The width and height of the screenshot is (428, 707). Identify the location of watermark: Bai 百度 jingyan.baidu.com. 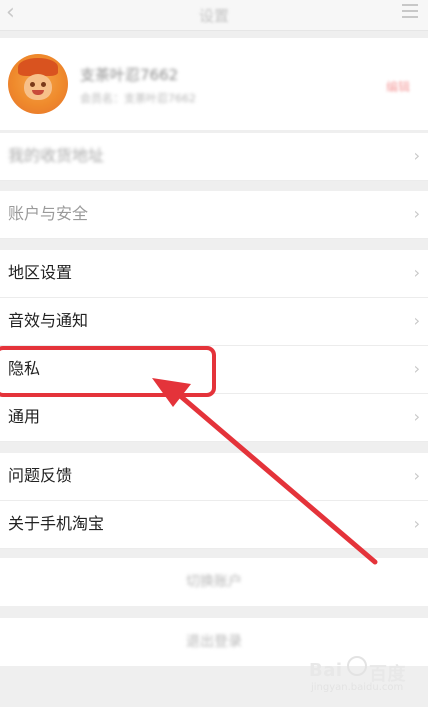
(364, 676).